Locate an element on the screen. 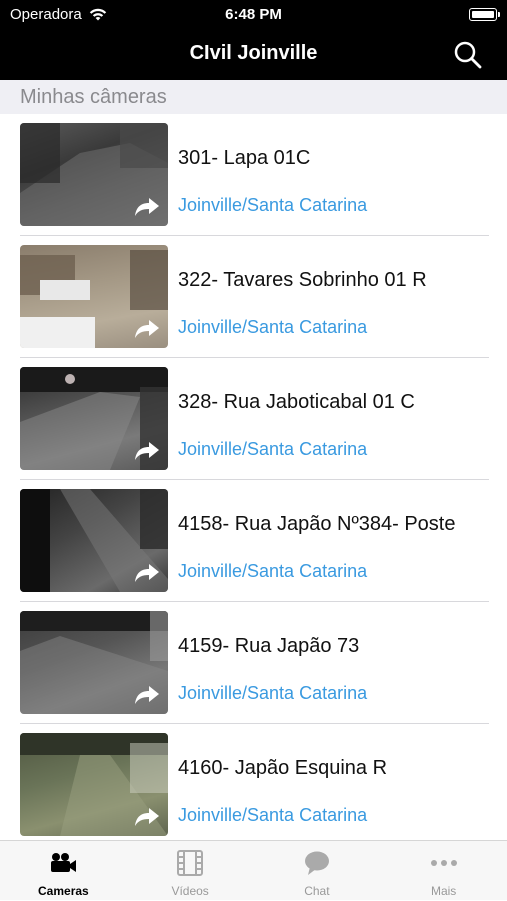  tab-chat: Chat is located at coordinates (317, 871).